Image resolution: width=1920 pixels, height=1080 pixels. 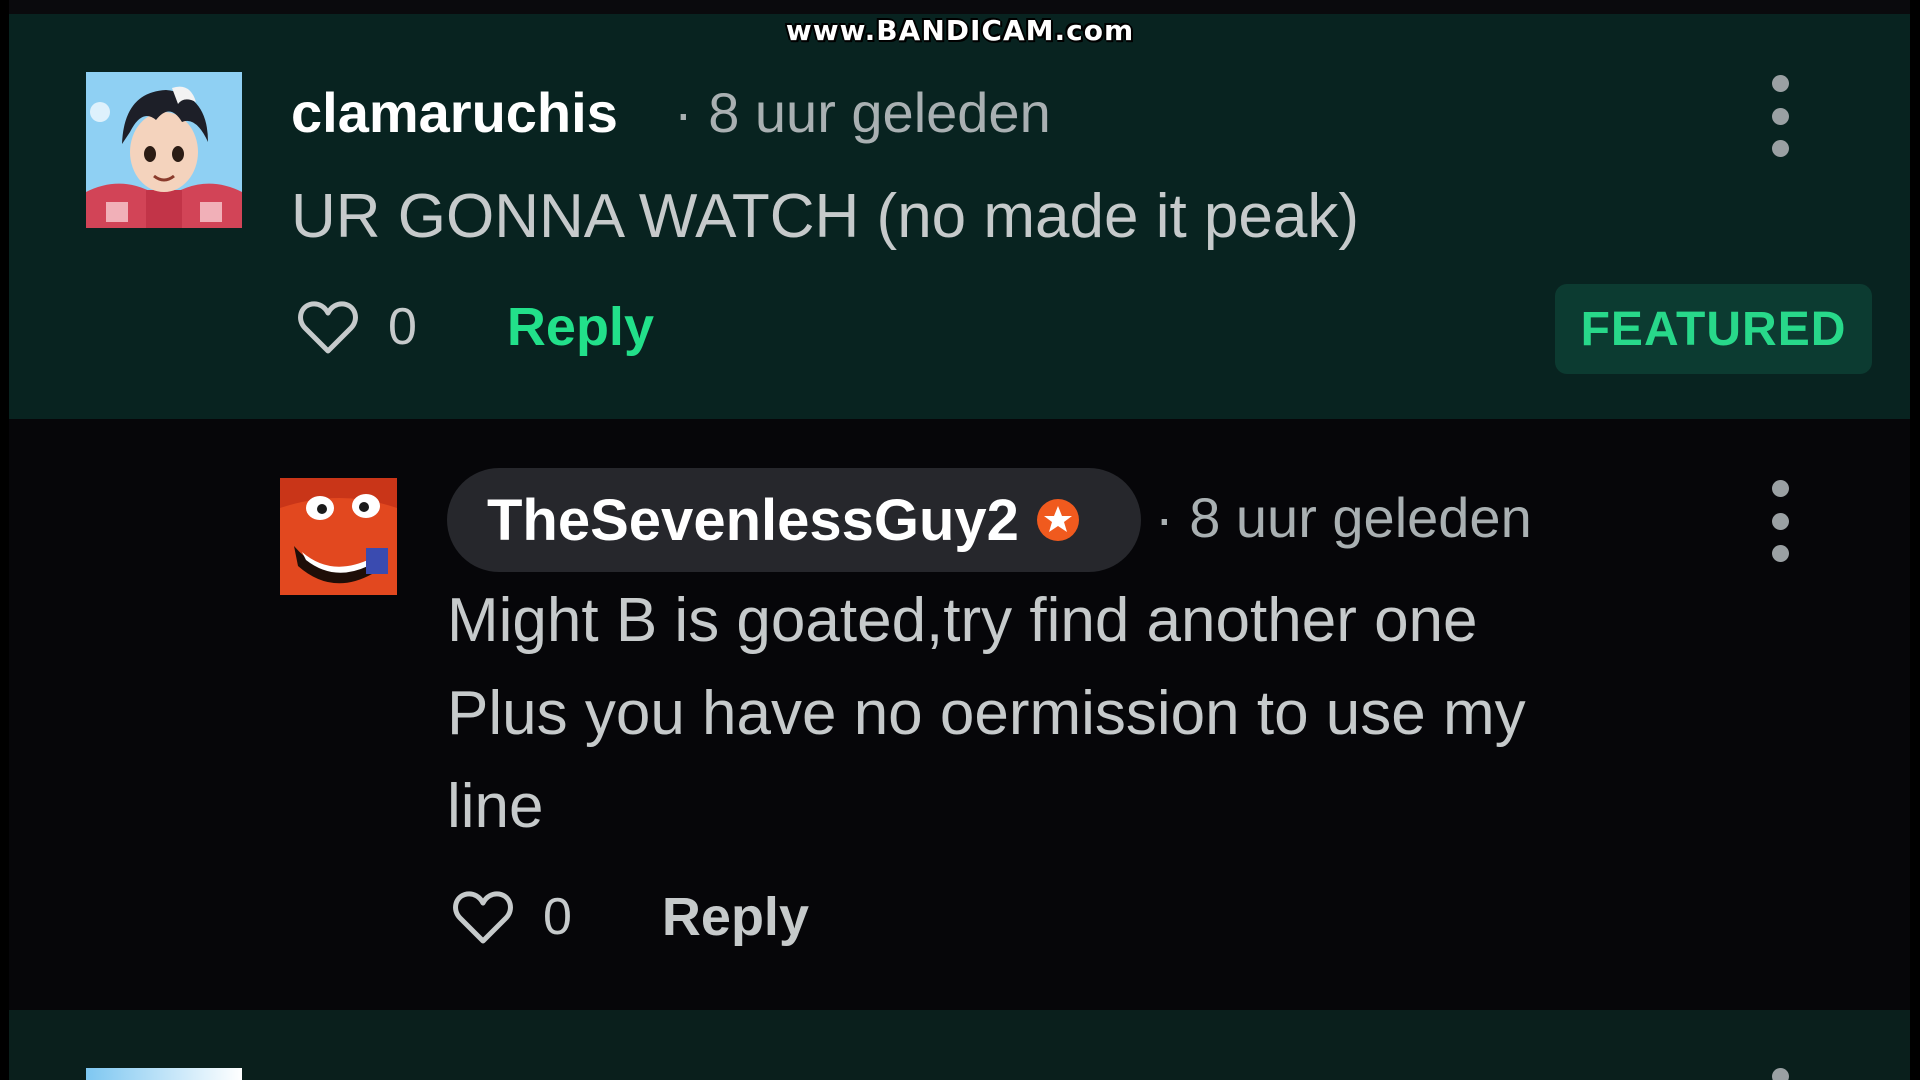 I want to click on right-edge, so click(x=1915, y=540).